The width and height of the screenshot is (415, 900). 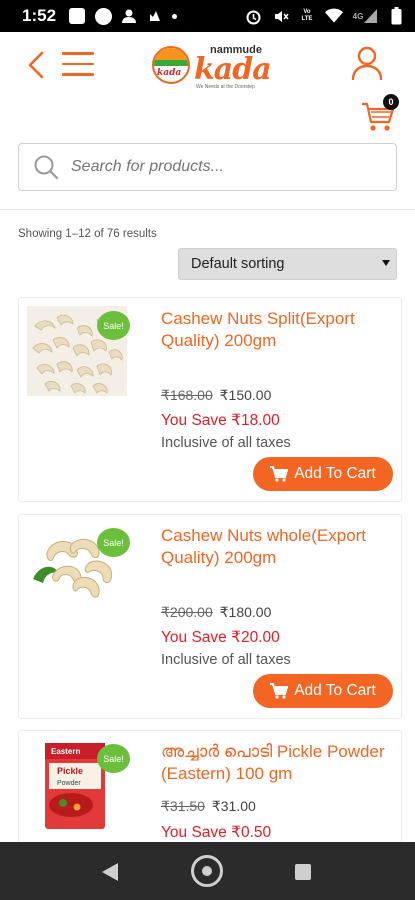 What do you see at coordinates (396, 16) in the screenshot?
I see `battery-icon` at bounding box center [396, 16].